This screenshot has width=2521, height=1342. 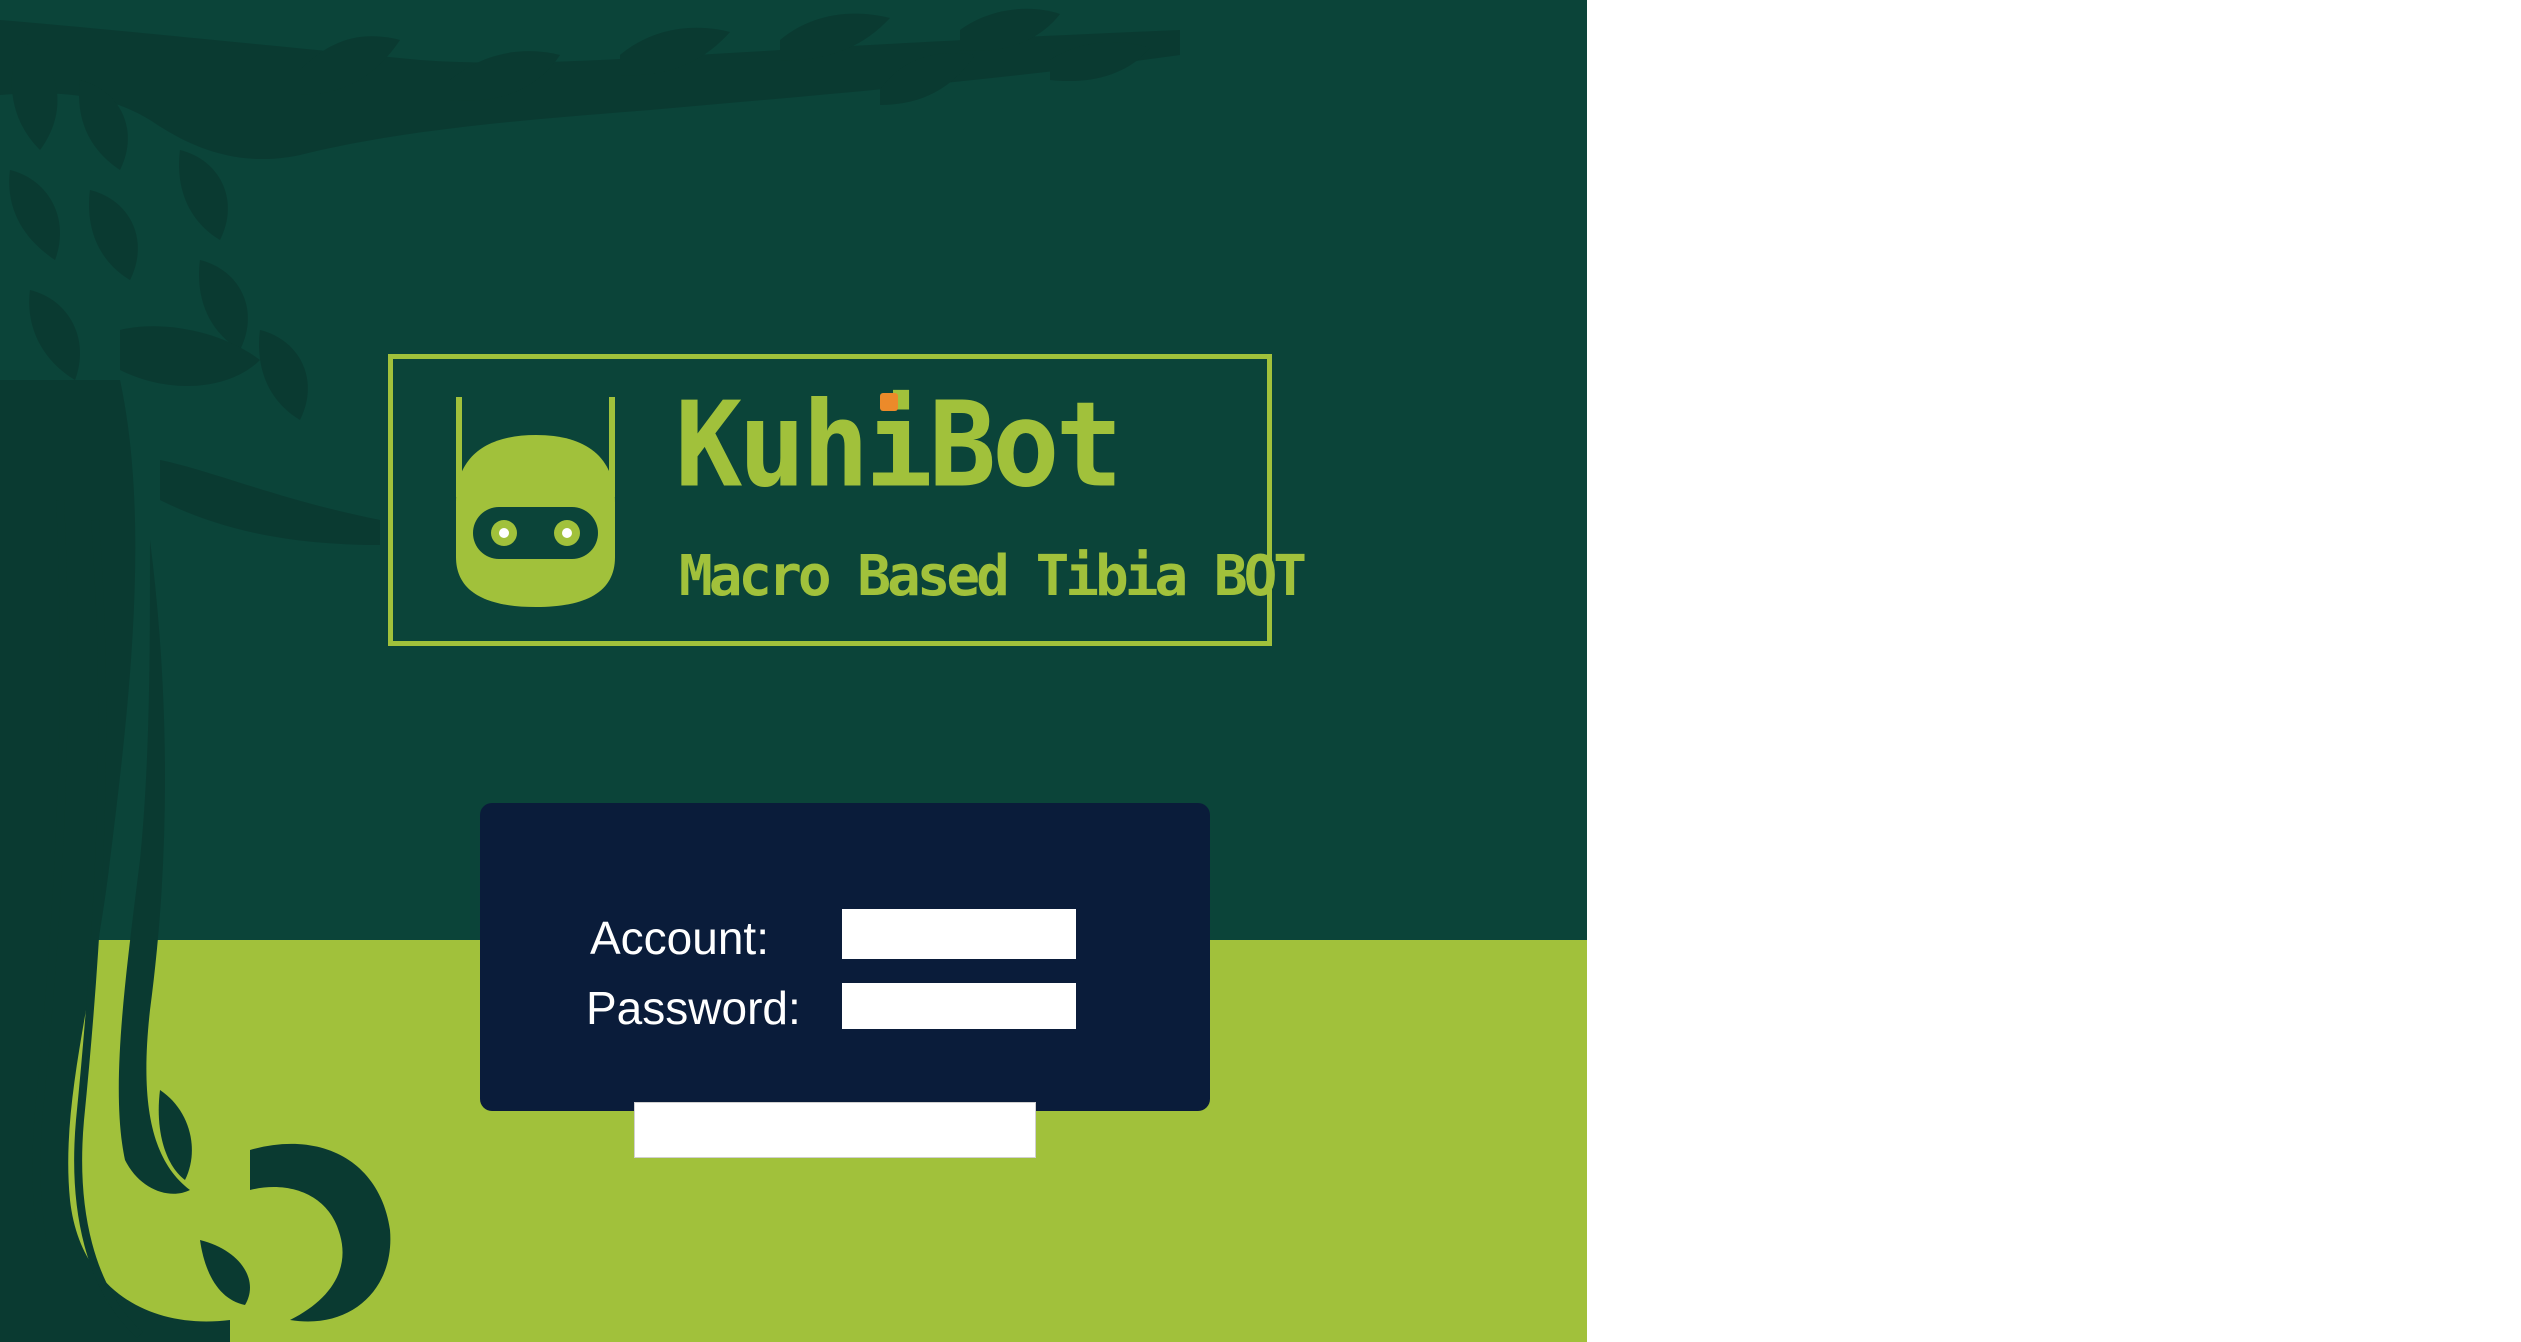 I want to click on account-input, so click(x=959, y=934).